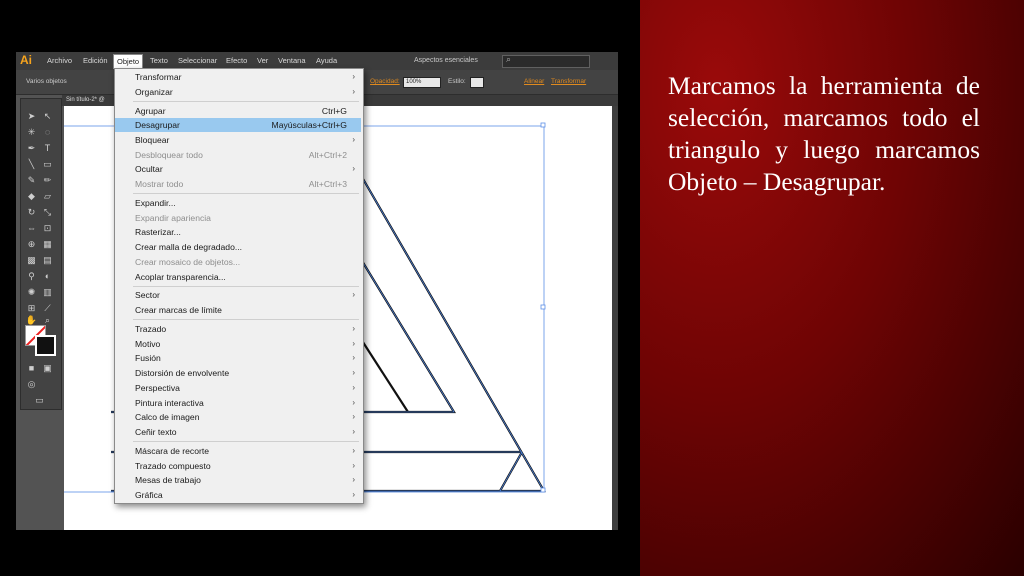  I want to click on scale-icon: ⤡, so click(47, 212).